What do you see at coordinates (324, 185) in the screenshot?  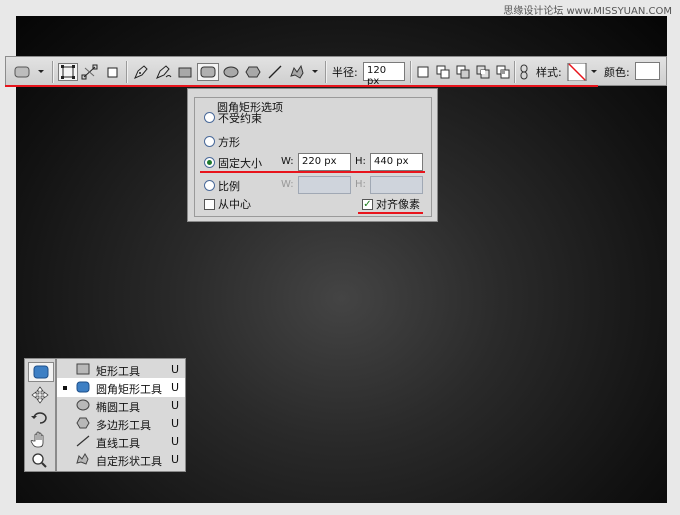 I see `proportional-width-input` at bounding box center [324, 185].